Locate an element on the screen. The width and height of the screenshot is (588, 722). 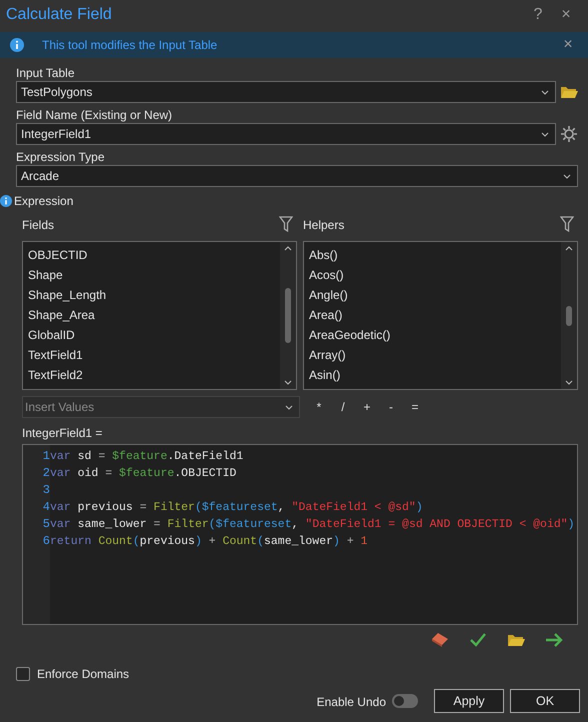
line-number: 5 is located at coordinates (46, 524).